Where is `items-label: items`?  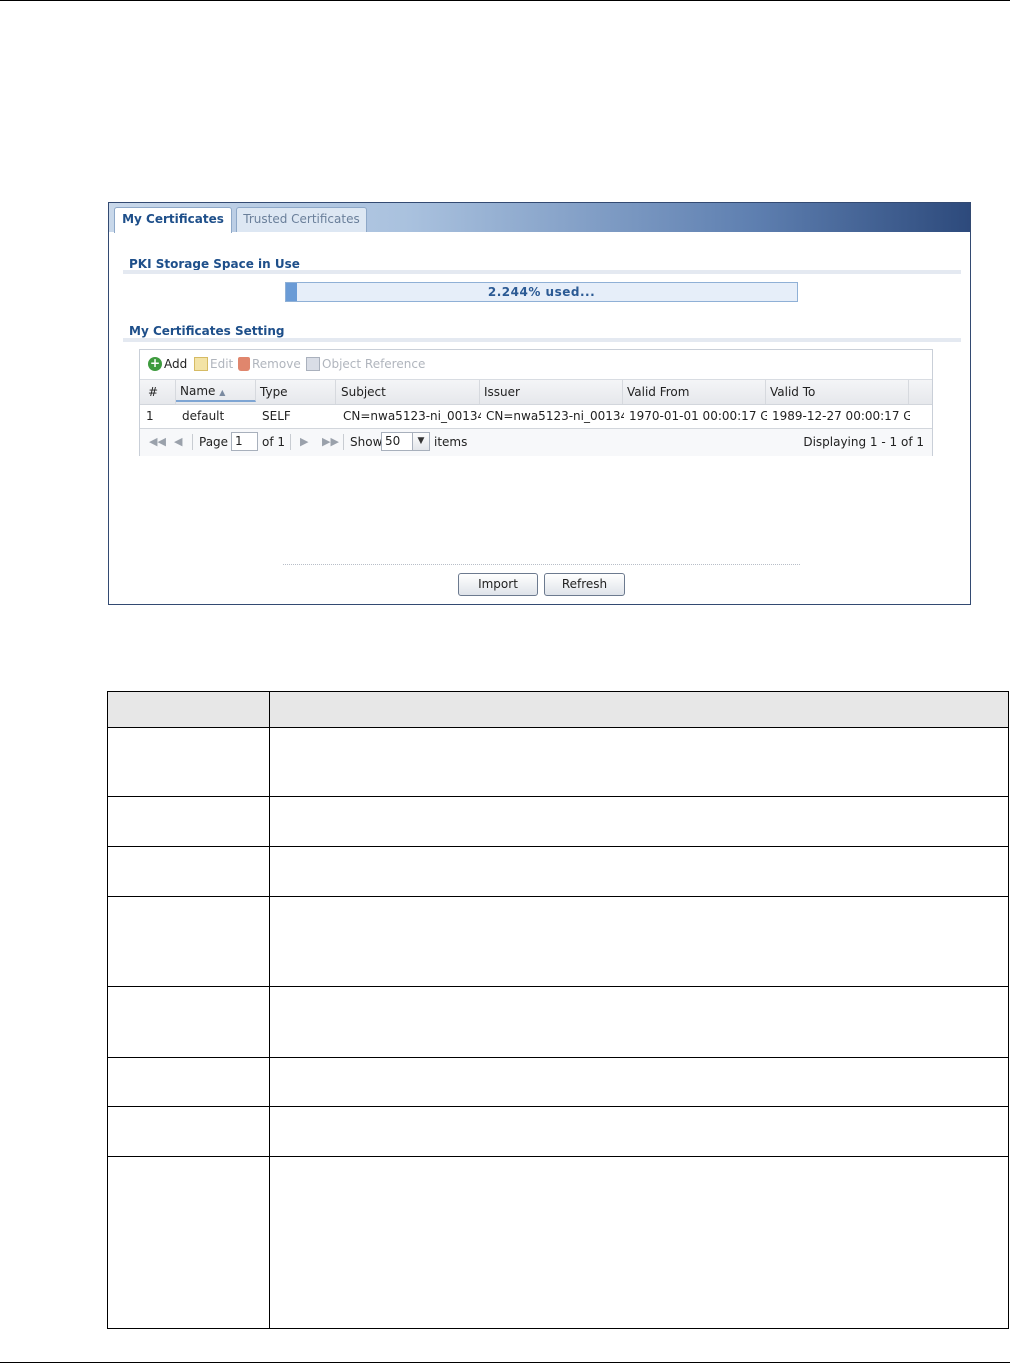 items-label: items is located at coordinates (451, 442).